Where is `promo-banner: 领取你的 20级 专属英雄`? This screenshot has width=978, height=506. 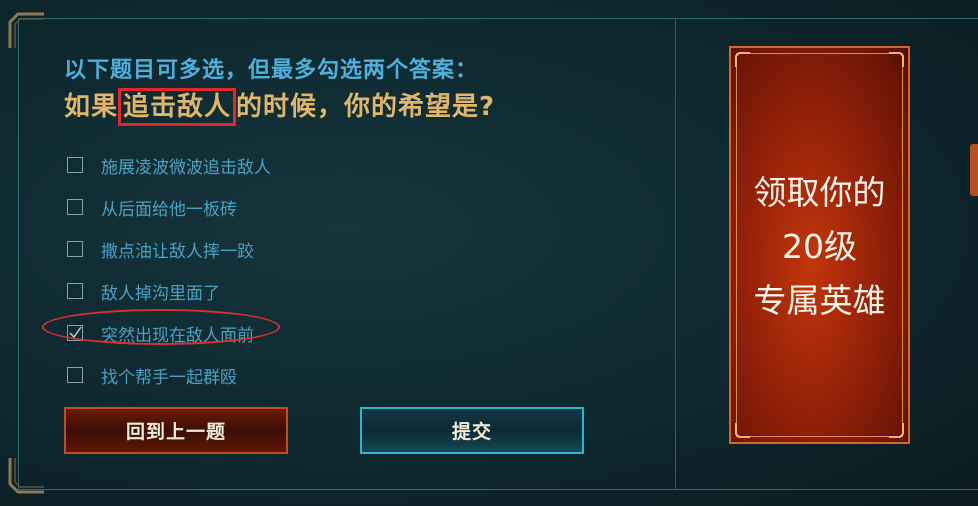 promo-banner: 领取你的 20级 专属英雄 is located at coordinates (819, 245).